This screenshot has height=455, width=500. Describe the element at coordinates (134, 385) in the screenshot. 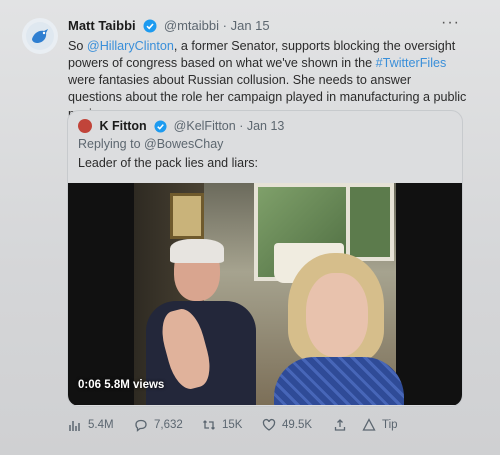

I see `video-views: 5.8M views` at that location.